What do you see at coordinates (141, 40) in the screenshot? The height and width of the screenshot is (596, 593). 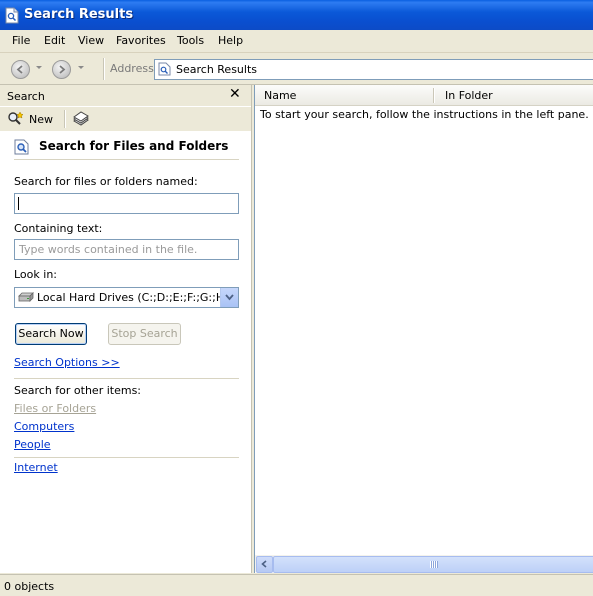 I see `menu-favorites: Favorites` at bounding box center [141, 40].